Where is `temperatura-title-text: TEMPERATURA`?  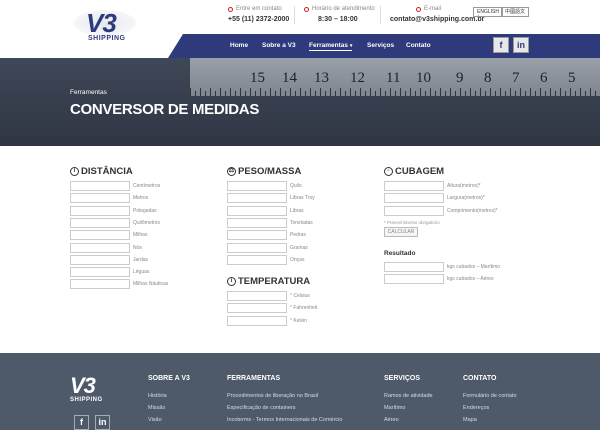
temperatura-title-text: TEMPERATURA is located at coordinates (274, 281).